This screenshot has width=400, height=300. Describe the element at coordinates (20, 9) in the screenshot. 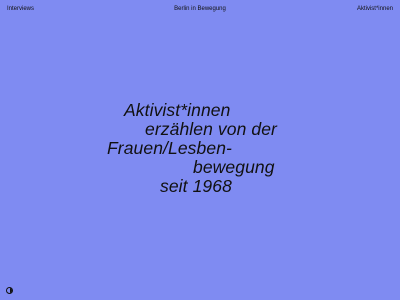

I see `nav-link-interviews: Interviews` at that location.